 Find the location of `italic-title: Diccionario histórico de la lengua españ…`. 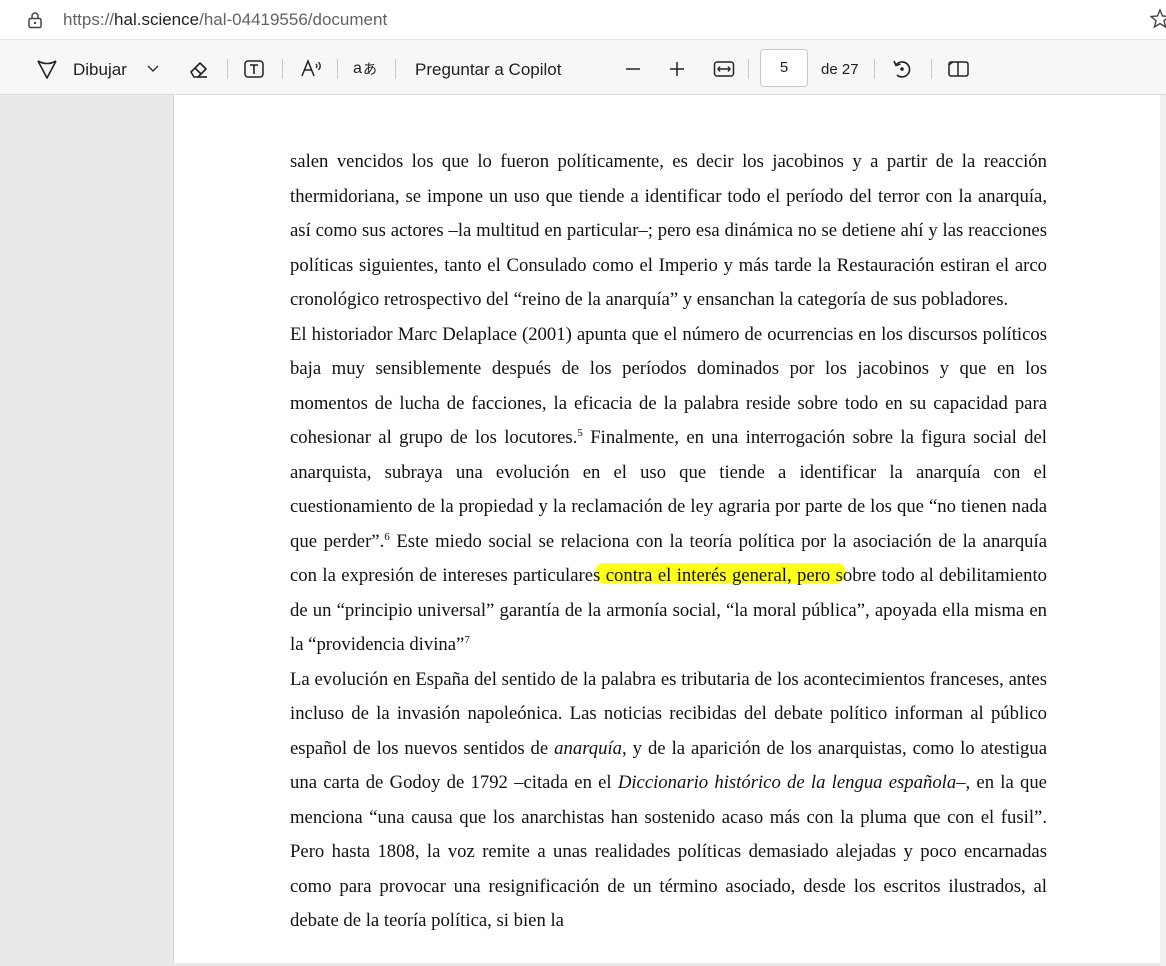

italic-title: Diccionario histórico de la lengua españ… is located at coordinates (787, 782).